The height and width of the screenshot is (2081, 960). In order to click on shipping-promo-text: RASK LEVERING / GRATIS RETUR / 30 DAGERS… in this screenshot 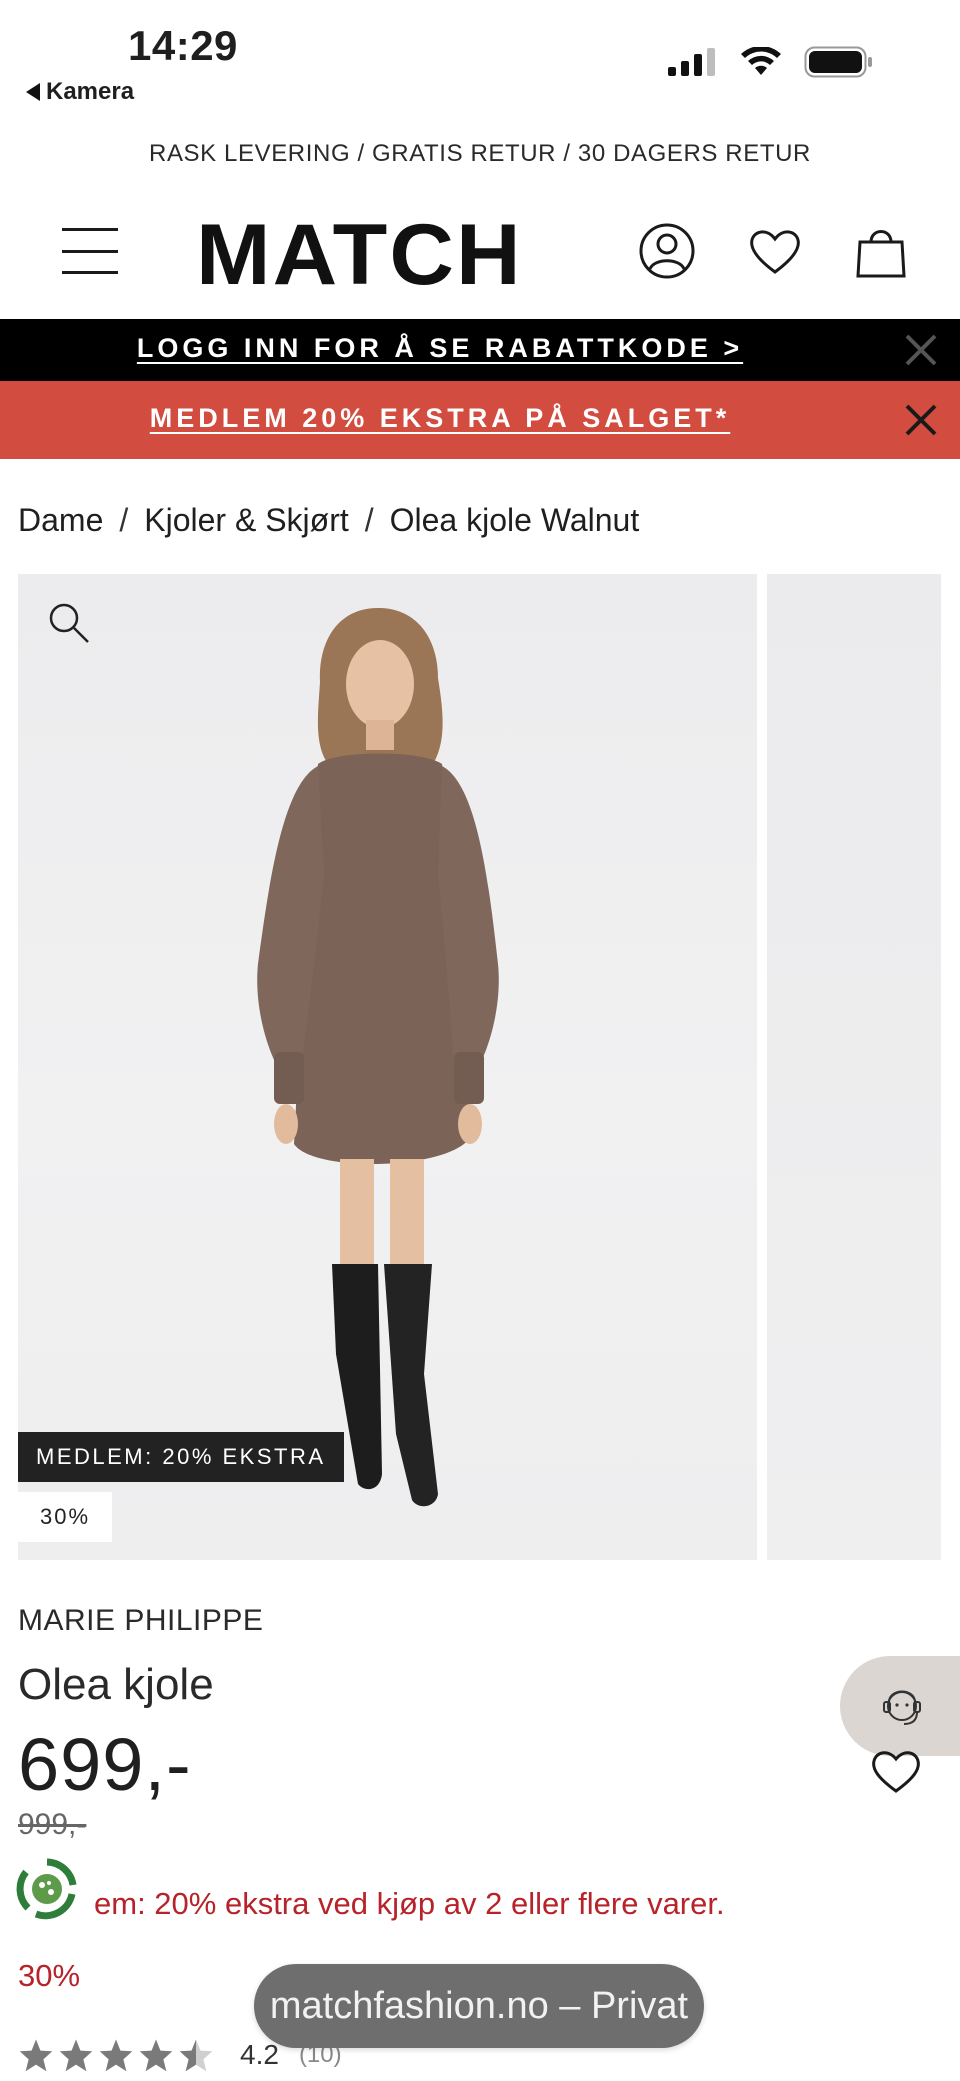, I will do `click(480, 153)`.